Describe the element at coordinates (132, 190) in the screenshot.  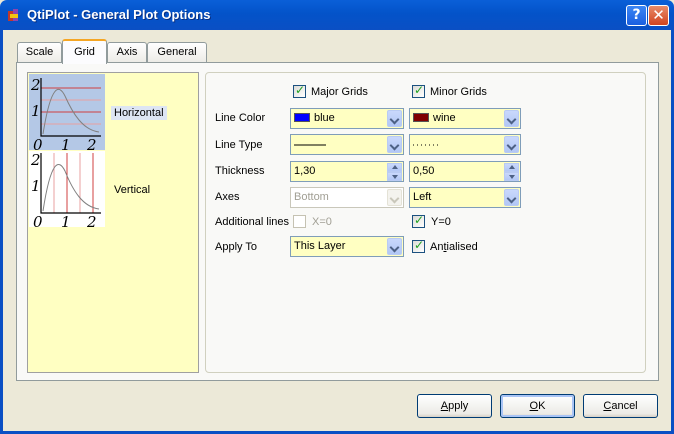
I see `list-item-label: Vertical` at that location.